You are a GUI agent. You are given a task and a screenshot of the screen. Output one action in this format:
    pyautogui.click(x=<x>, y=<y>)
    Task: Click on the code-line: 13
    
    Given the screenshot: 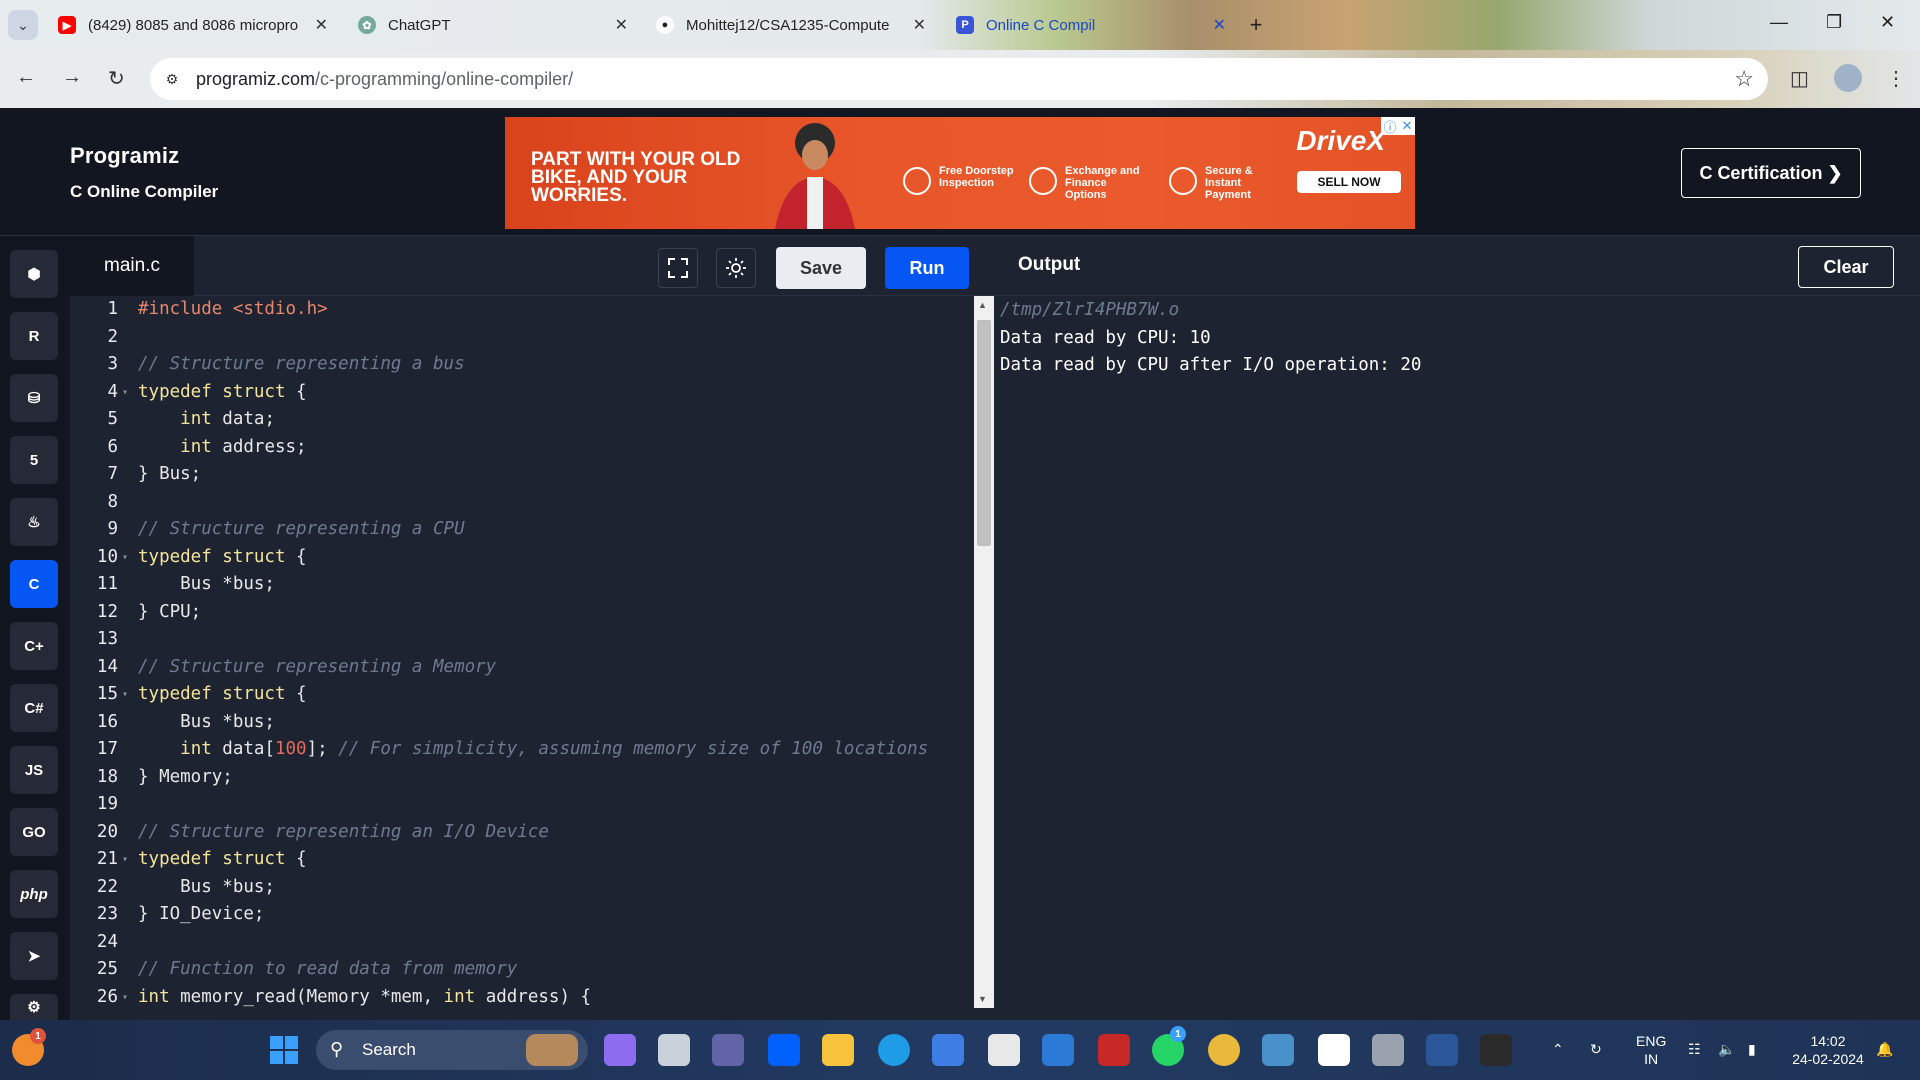 What is the action you would take?
    pyautogui.click(x=520, y=640)
    